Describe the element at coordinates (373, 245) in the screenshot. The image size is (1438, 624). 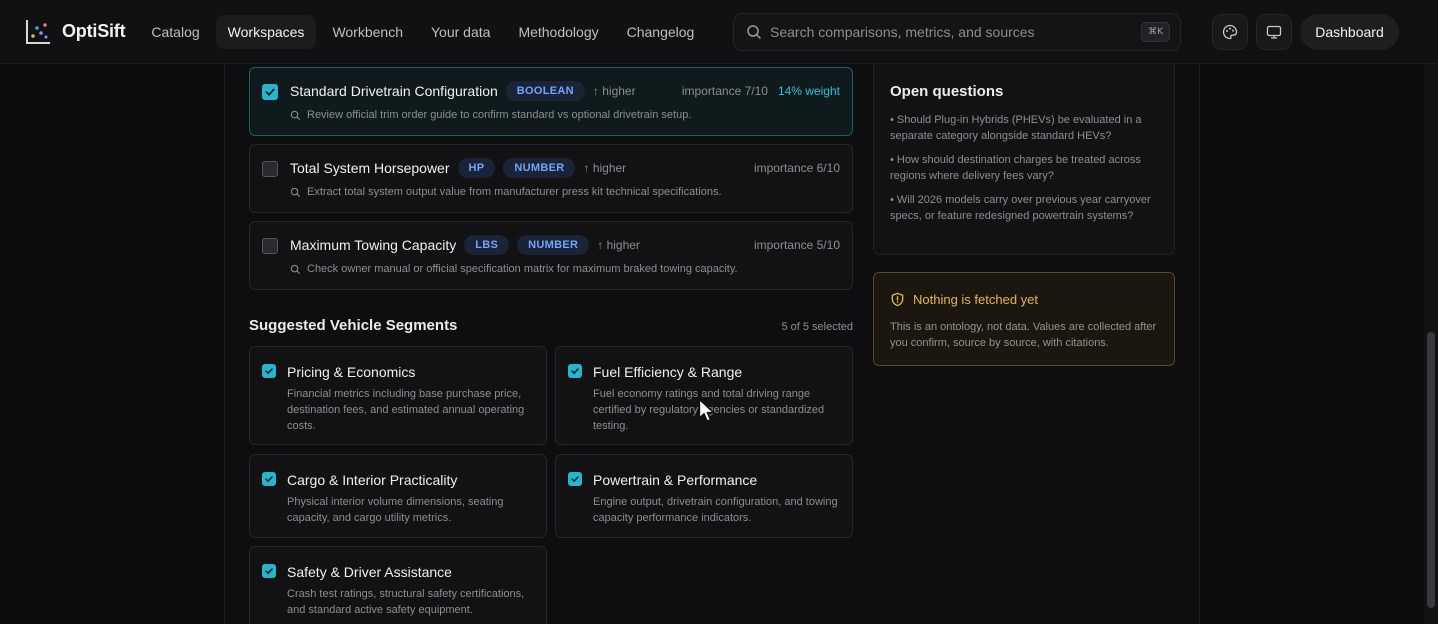
I see `metric-name: Maximum Towing Capacity` at that location.